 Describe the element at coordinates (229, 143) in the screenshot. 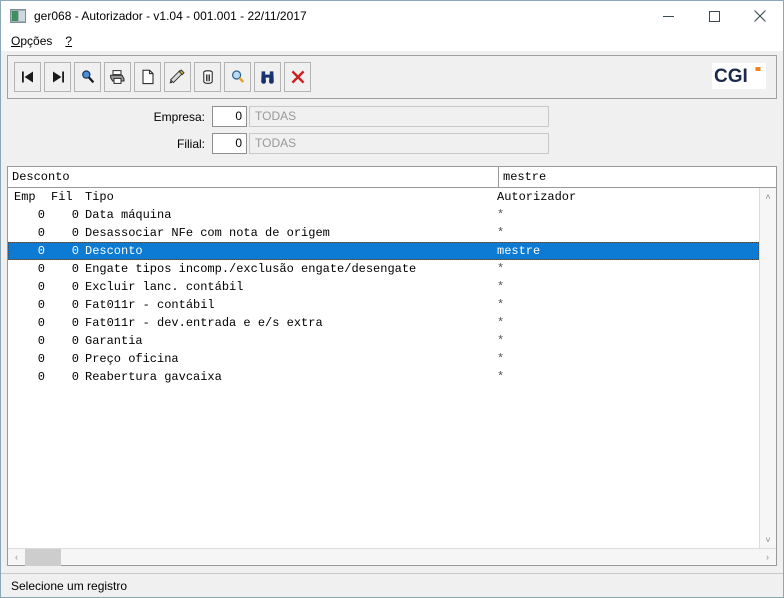

I see `filial-code-input: 0` at that location.